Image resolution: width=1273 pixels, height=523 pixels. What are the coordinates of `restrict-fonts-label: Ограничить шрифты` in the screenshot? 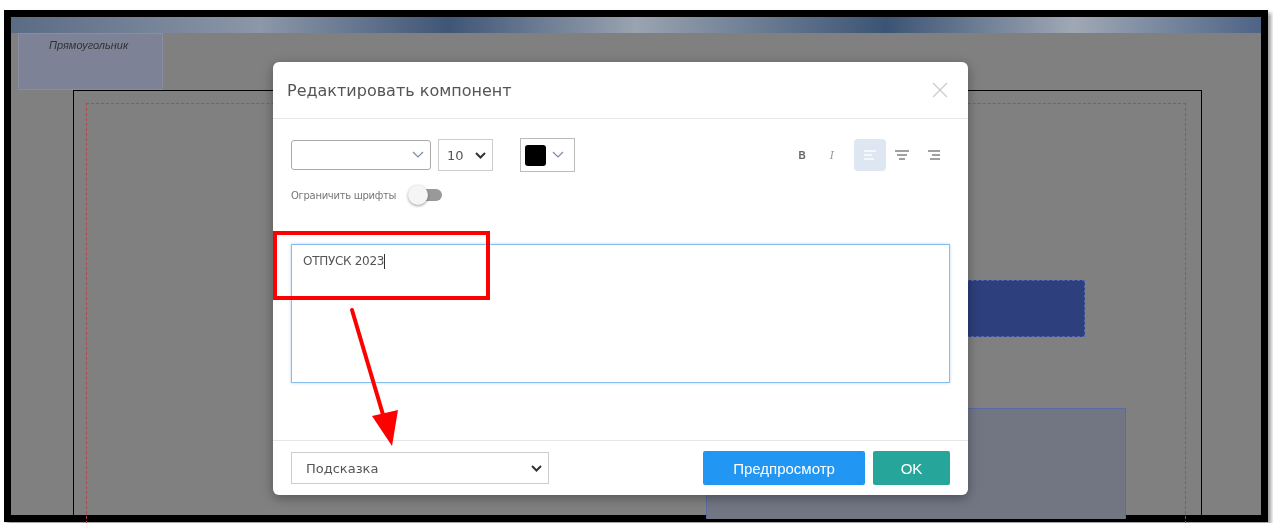 It's located at (344, 195).